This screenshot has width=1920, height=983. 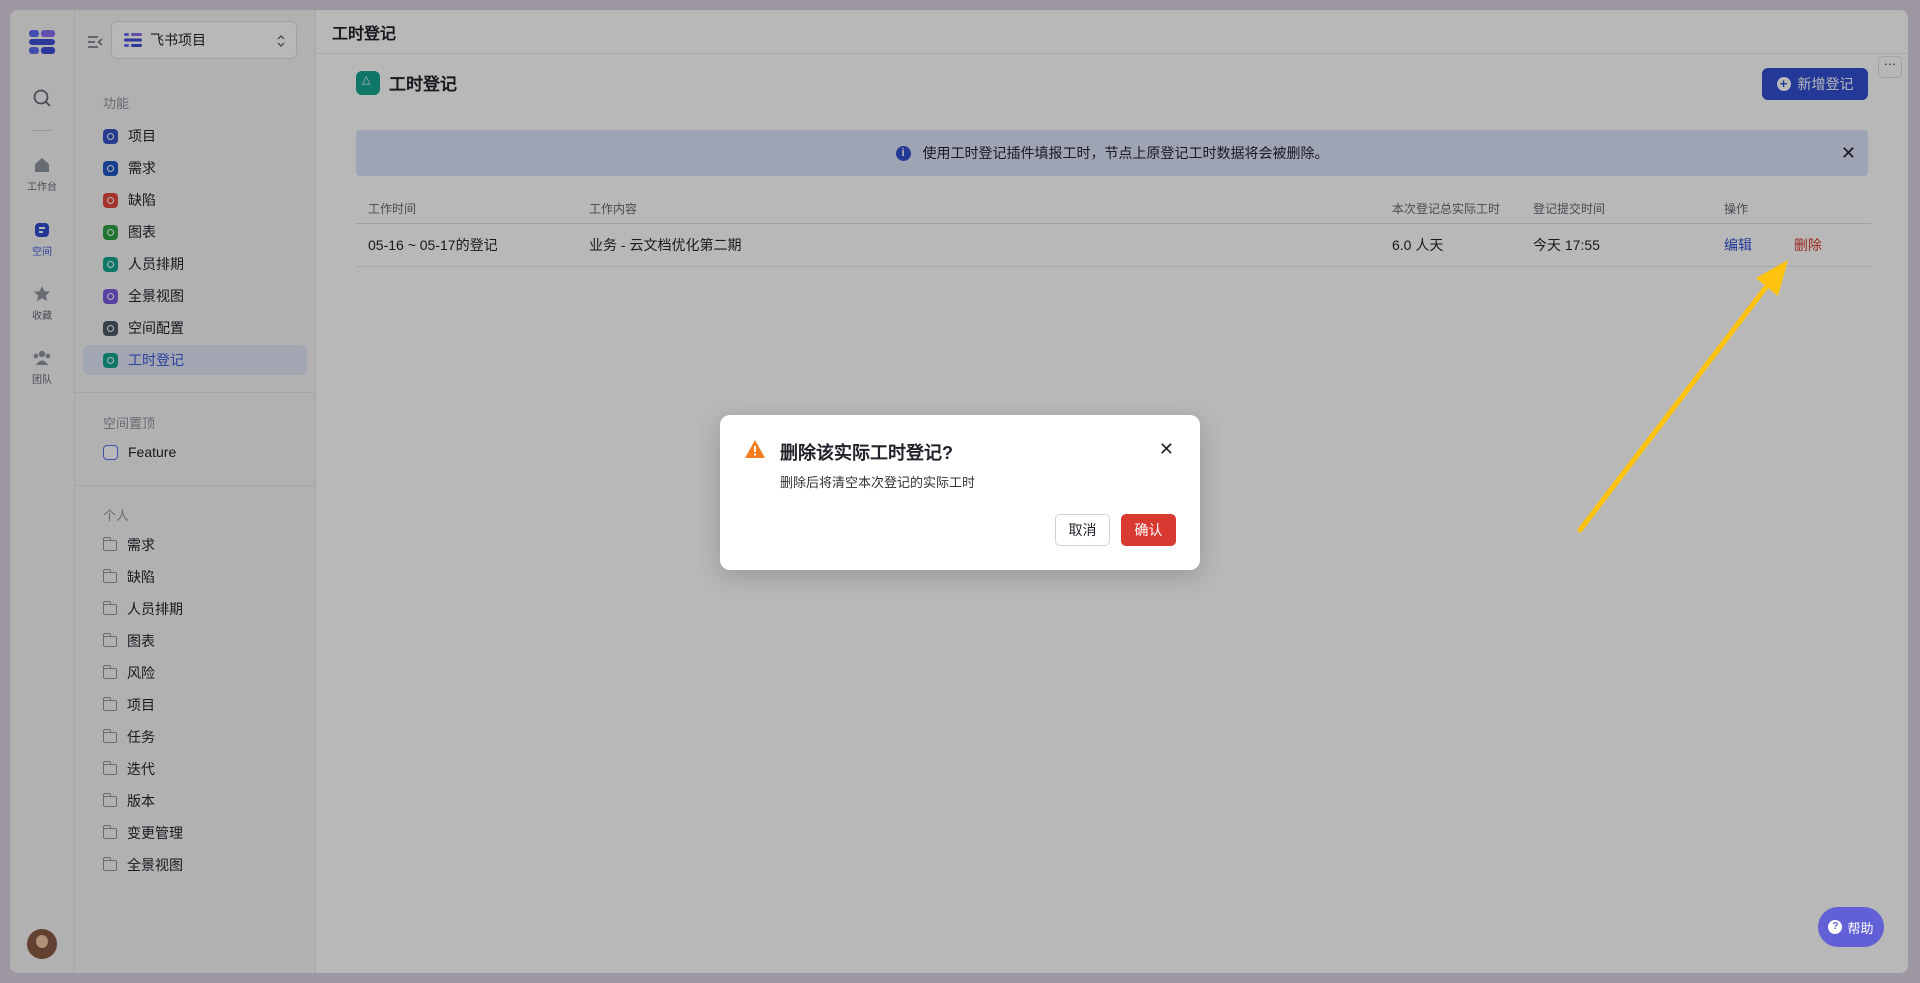 What do you see at coordinates (1682, 396) in the screenshot?
I see `annotation-arrow-icon` at bounding box center [1682, 396].